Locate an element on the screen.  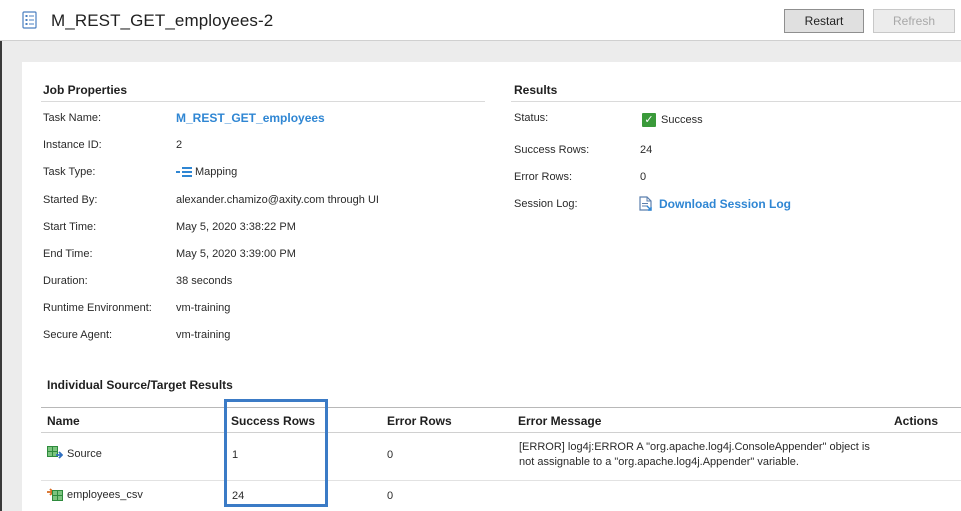
duration-label: Duration: is located at coordinates (65, 281).